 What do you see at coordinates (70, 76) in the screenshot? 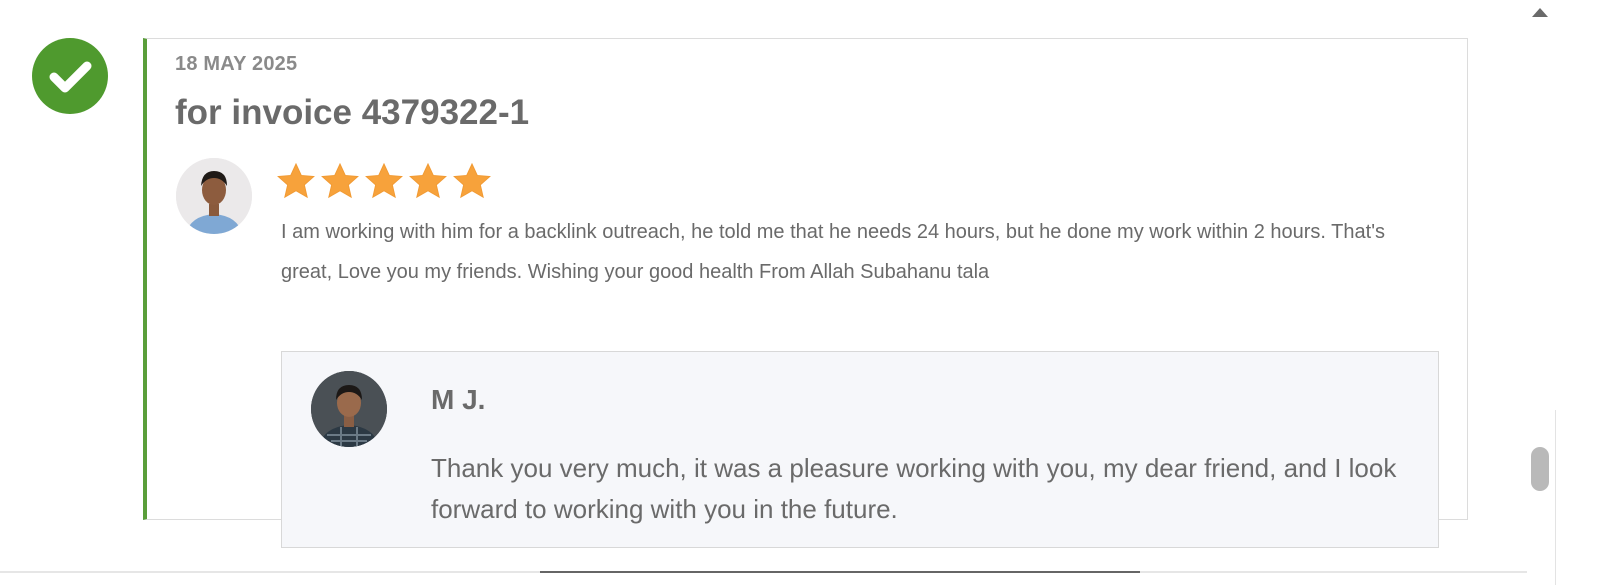
I see `verified-check-icon` at bounding box center [70, 76].